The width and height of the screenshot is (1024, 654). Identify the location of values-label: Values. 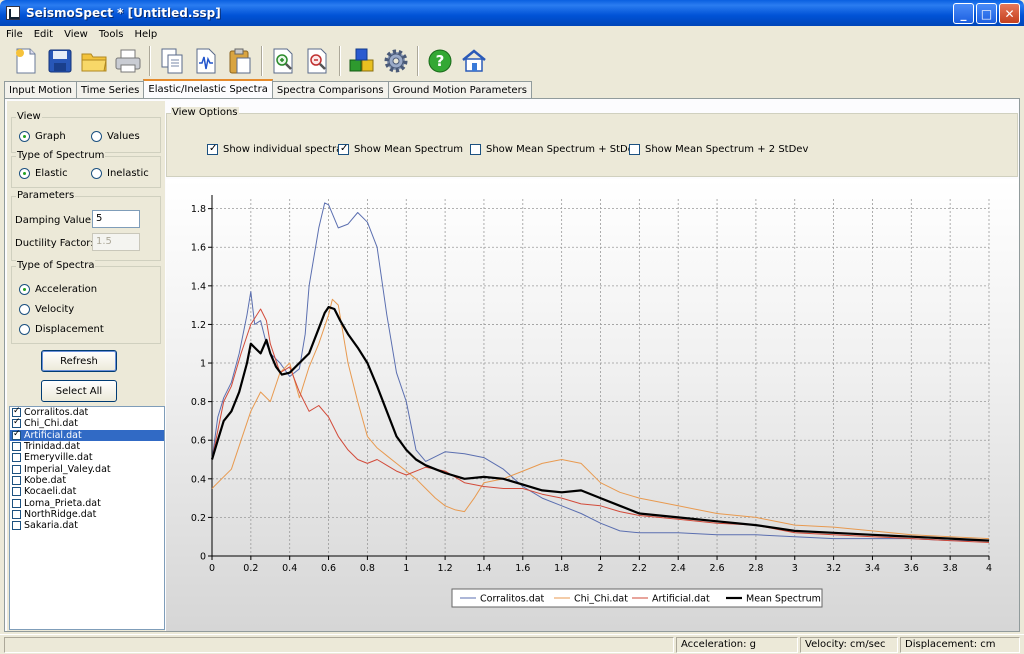
(123, 136).